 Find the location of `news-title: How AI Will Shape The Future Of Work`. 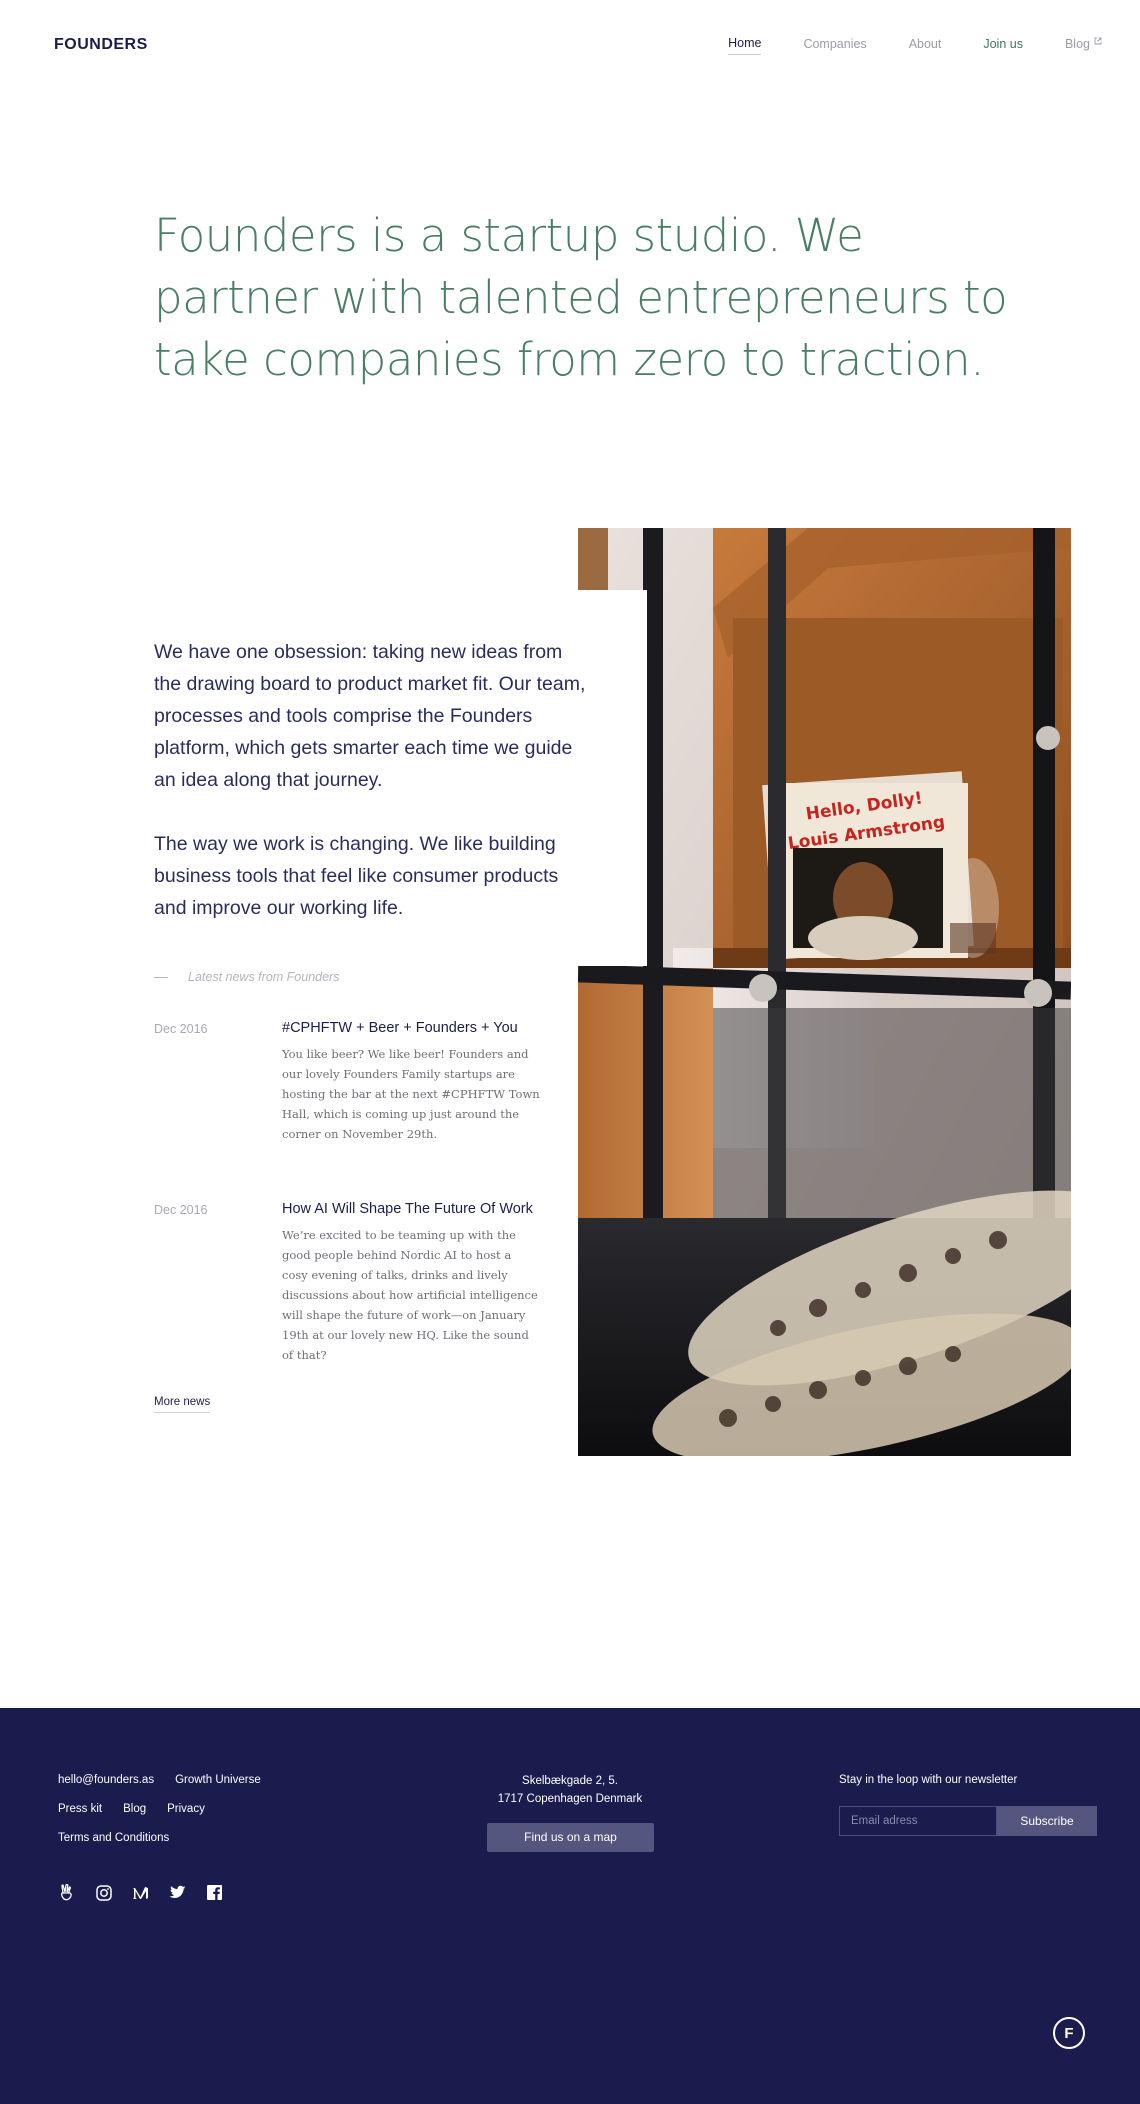

news-title: How AI Will Shape The Future Of Work is located at coordinates (417, 1209).